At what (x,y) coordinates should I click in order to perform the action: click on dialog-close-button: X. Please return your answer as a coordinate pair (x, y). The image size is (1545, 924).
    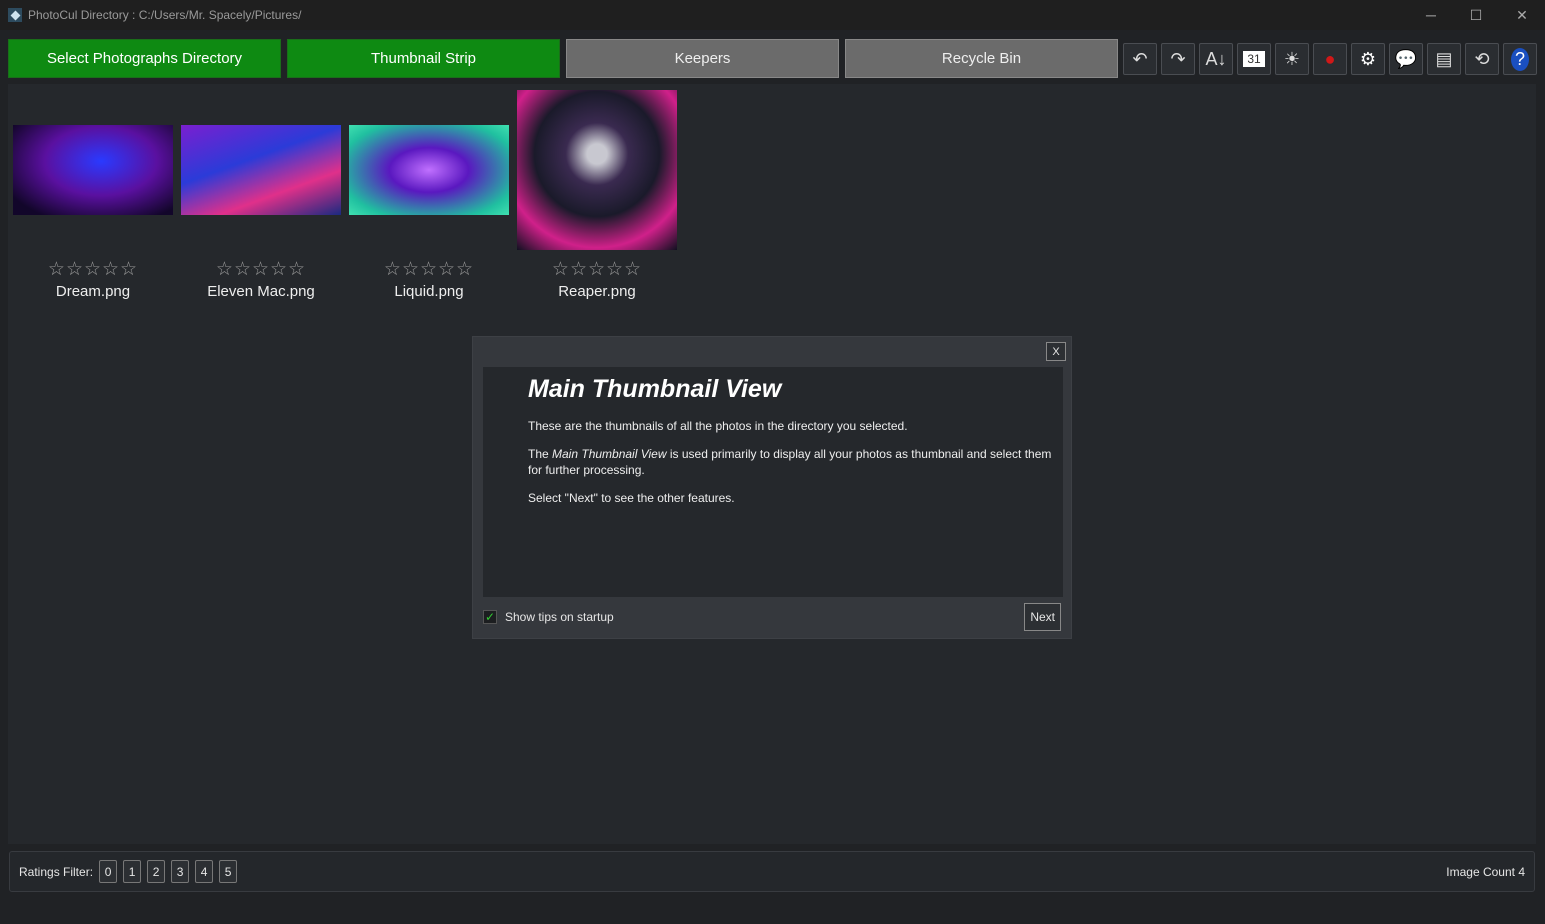
    Looking at the image, I should click on (1056, 351).